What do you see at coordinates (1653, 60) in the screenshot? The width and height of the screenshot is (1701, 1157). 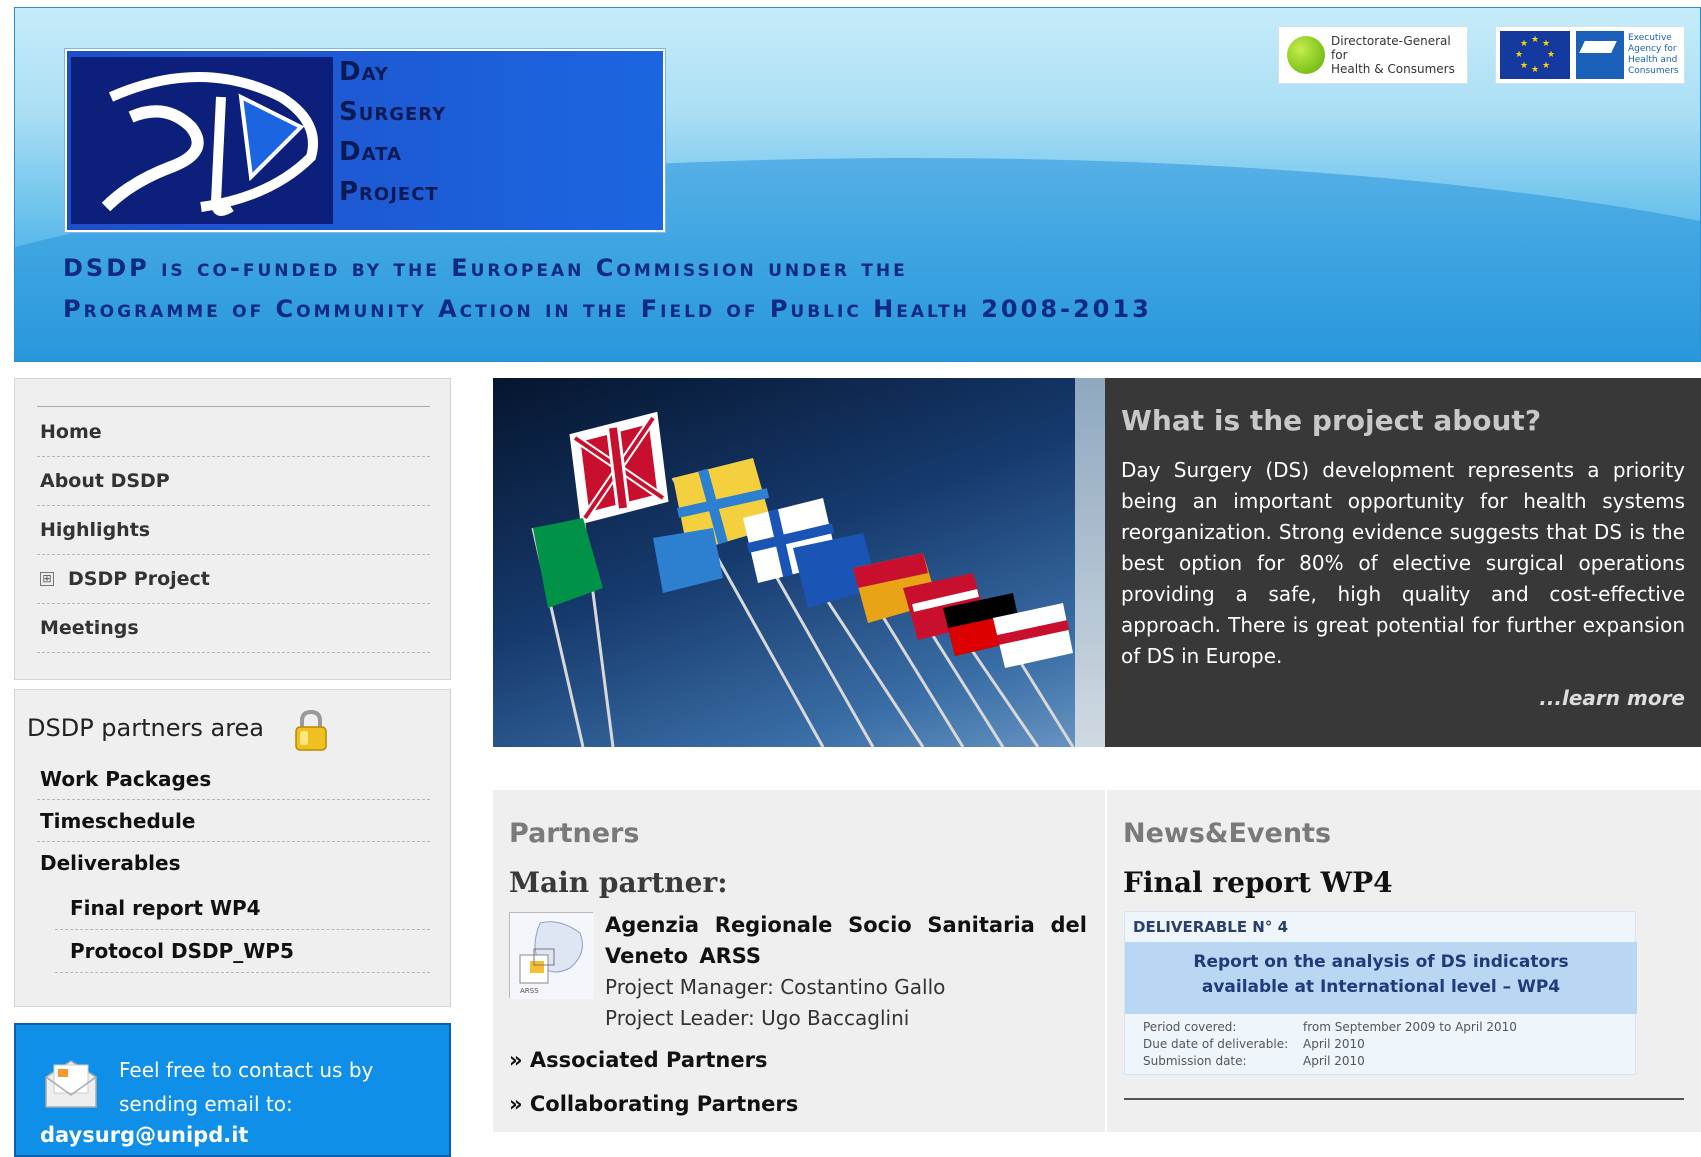 I see `eahc-logo-text-3: Health and` at bounding box center [1653, 60].